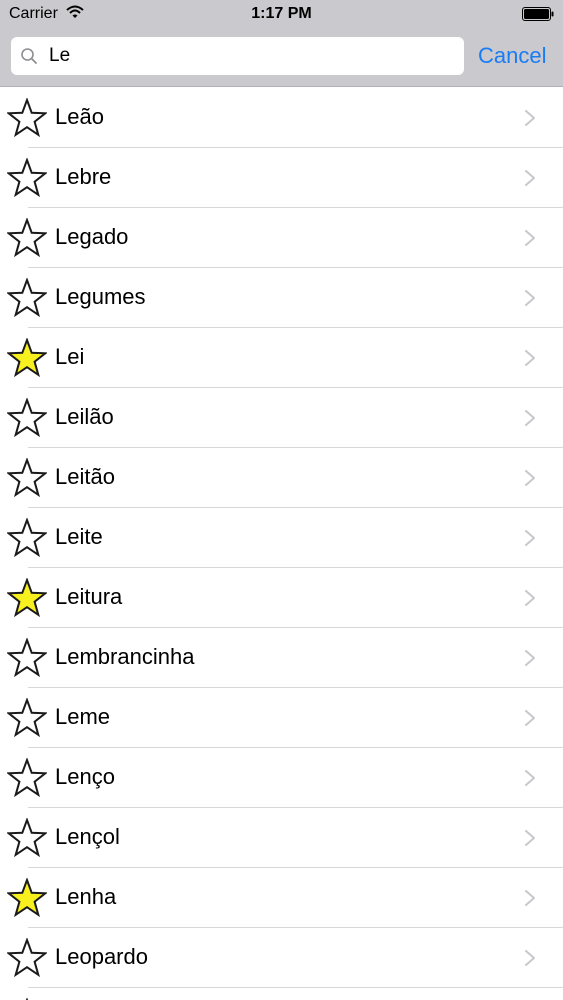  Describe the element at coordinates (84, 416) in the screenshot. I see `list-item-label: Leilão` at that location.